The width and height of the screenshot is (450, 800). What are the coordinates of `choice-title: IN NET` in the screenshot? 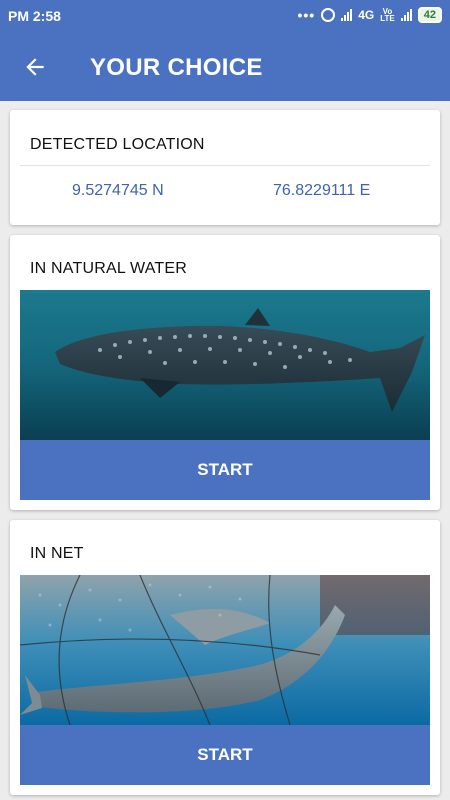 It's located at (57, 553).